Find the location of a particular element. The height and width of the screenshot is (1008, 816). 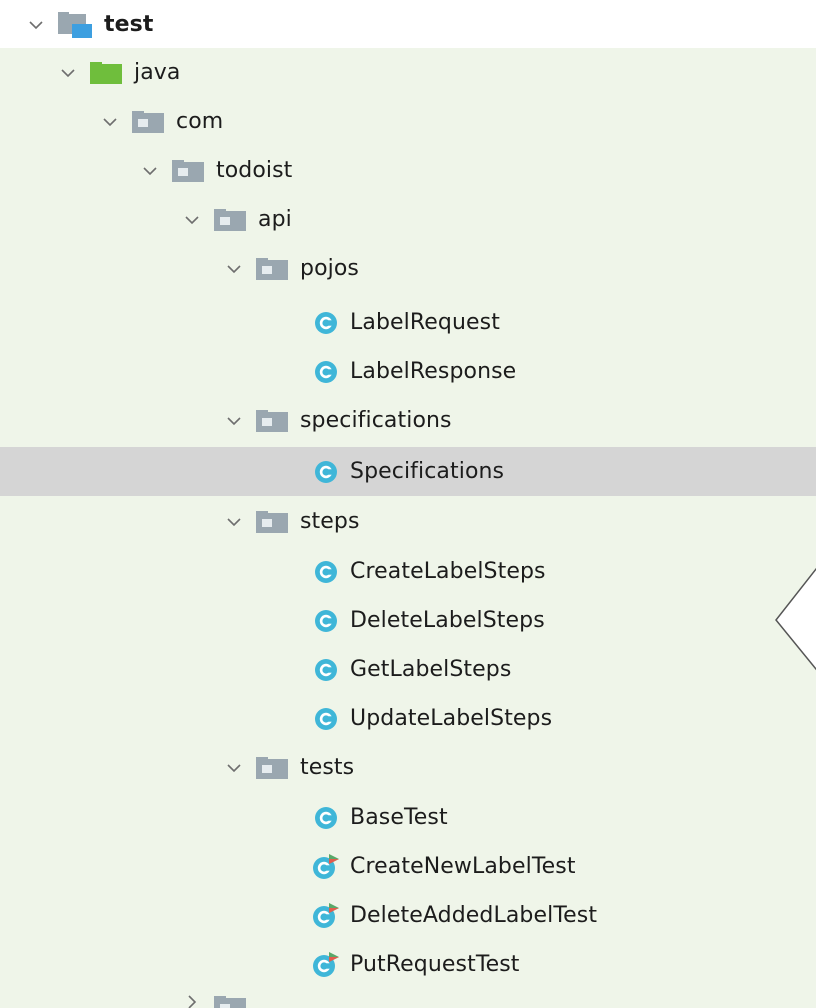

tree-item-label: todoist is located at coordinates (254, 170).